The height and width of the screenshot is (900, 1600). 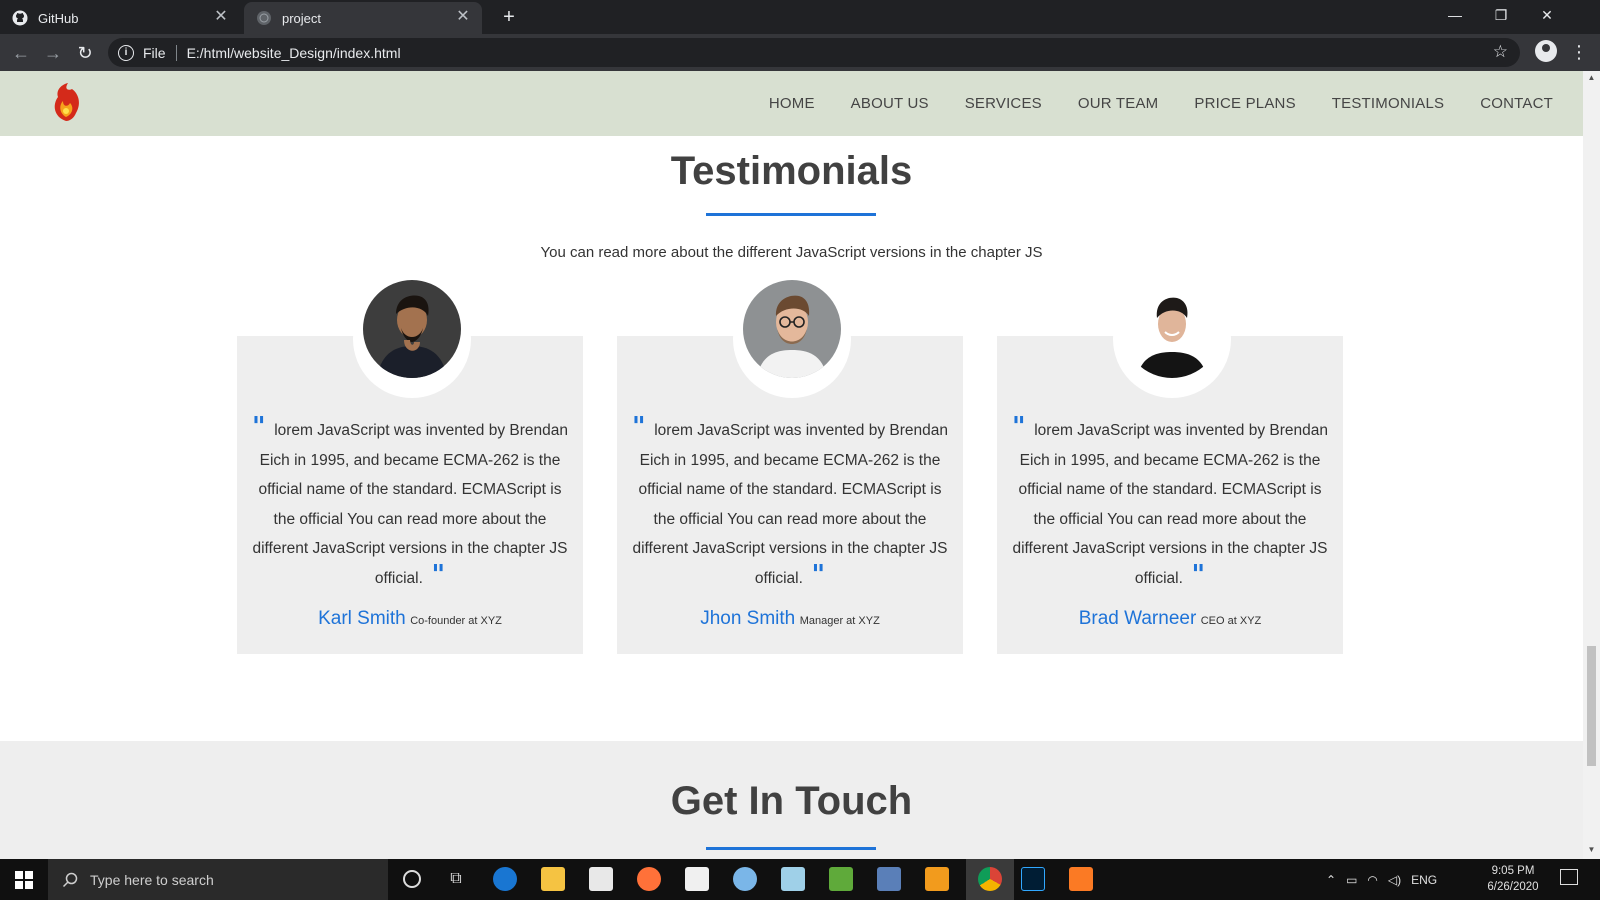 I want to click on sublime-text-icon, so click(x=937, y=879).